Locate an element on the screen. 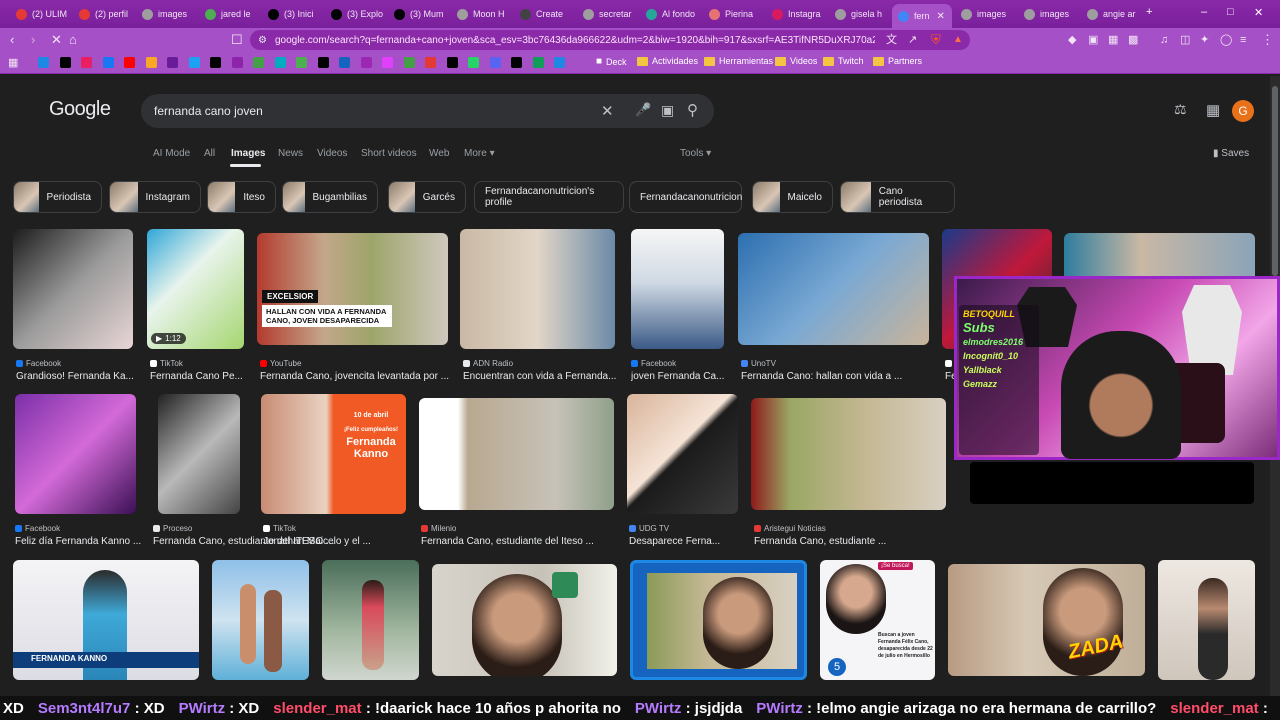  avatar: G is located at coordinates (1243, 111).